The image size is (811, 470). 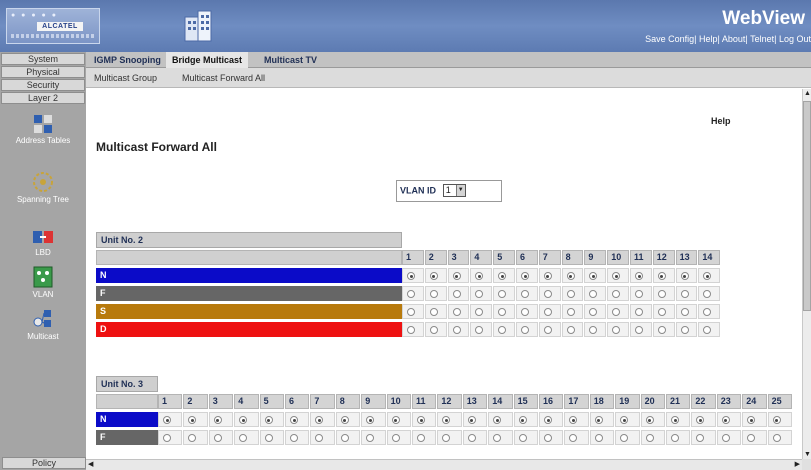 What do you see at coordinates (806, 274) in the screenshot?
I see `vertical-scrollbar: ▲ ▼` at bounding box center [806, 274].